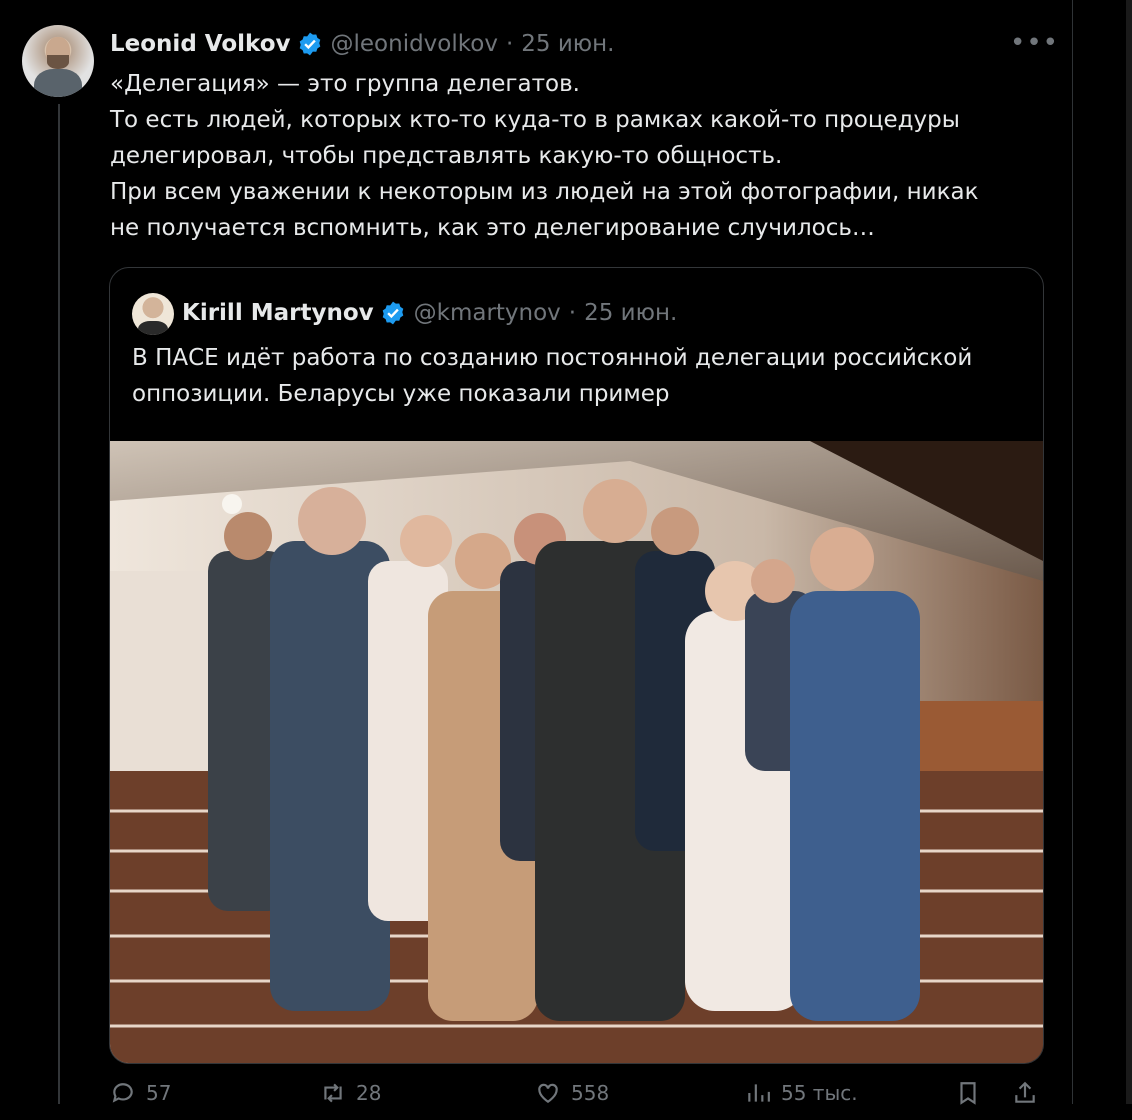  What do you see at coordinates (819, 1093) in the screenshot?
I see `views-count: 55 тыс.` at bounding box center [819, 1093].